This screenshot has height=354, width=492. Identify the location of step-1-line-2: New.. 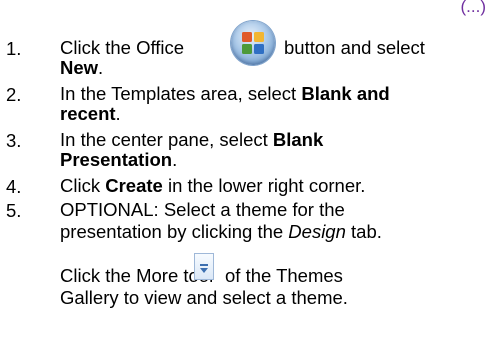
(81, 68).